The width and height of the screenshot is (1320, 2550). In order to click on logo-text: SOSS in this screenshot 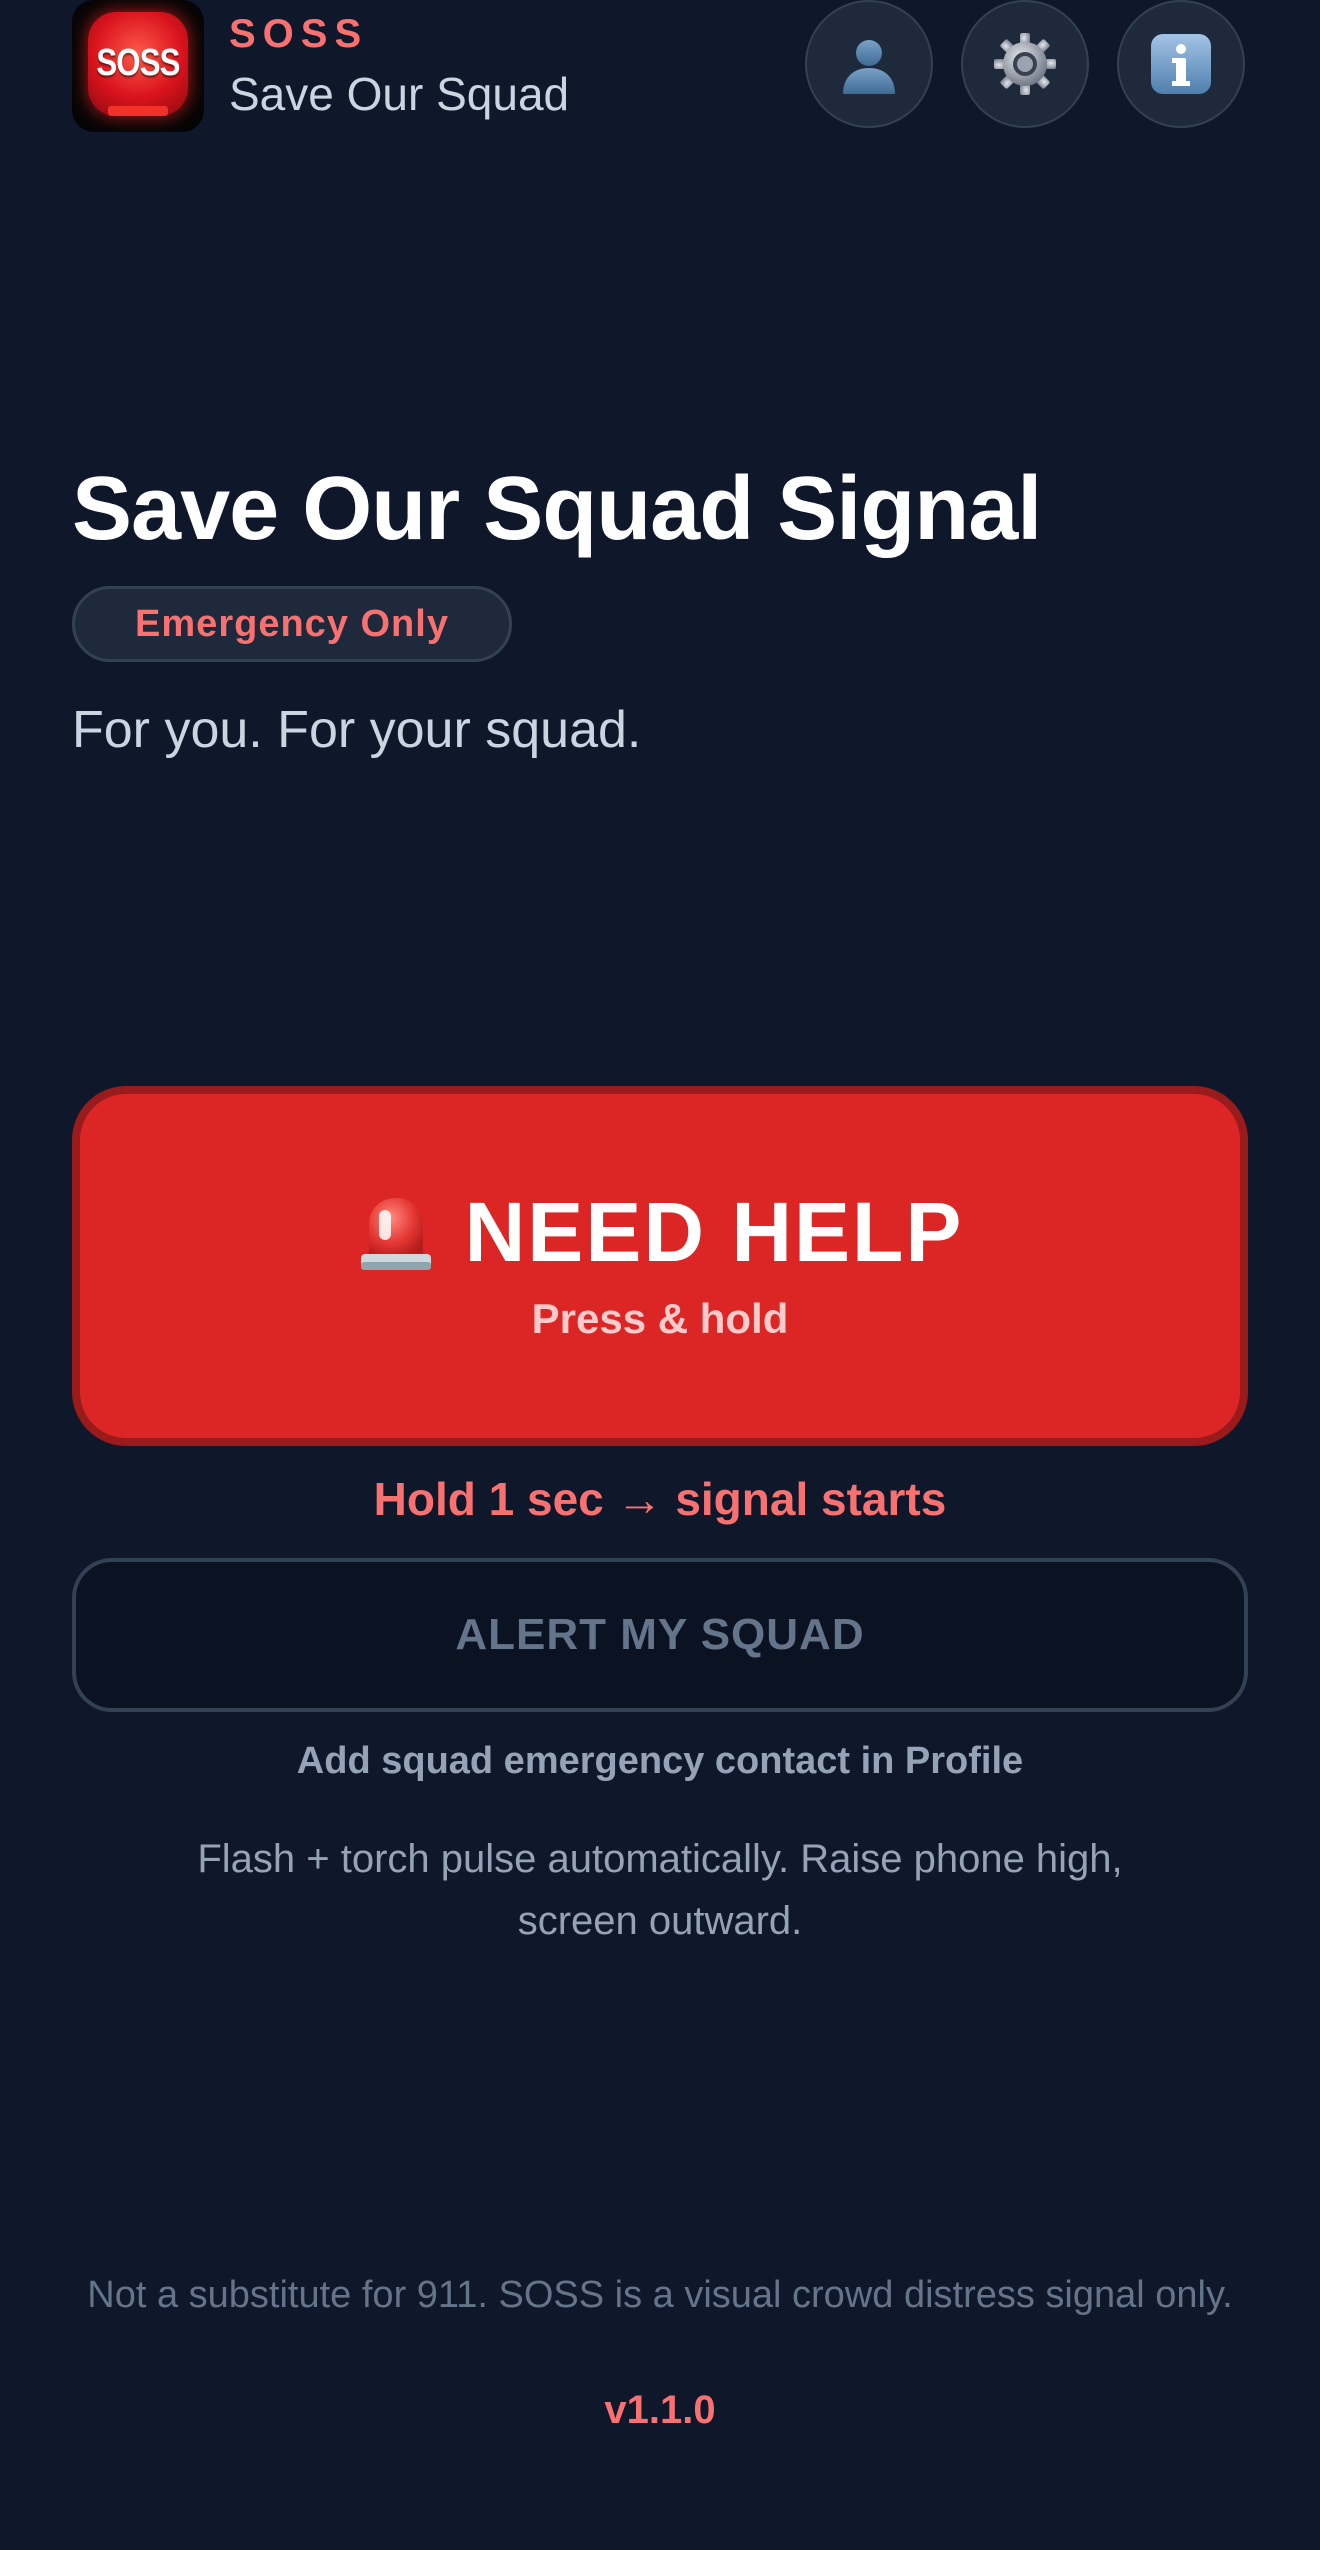, I will do `click(138, 63)`.